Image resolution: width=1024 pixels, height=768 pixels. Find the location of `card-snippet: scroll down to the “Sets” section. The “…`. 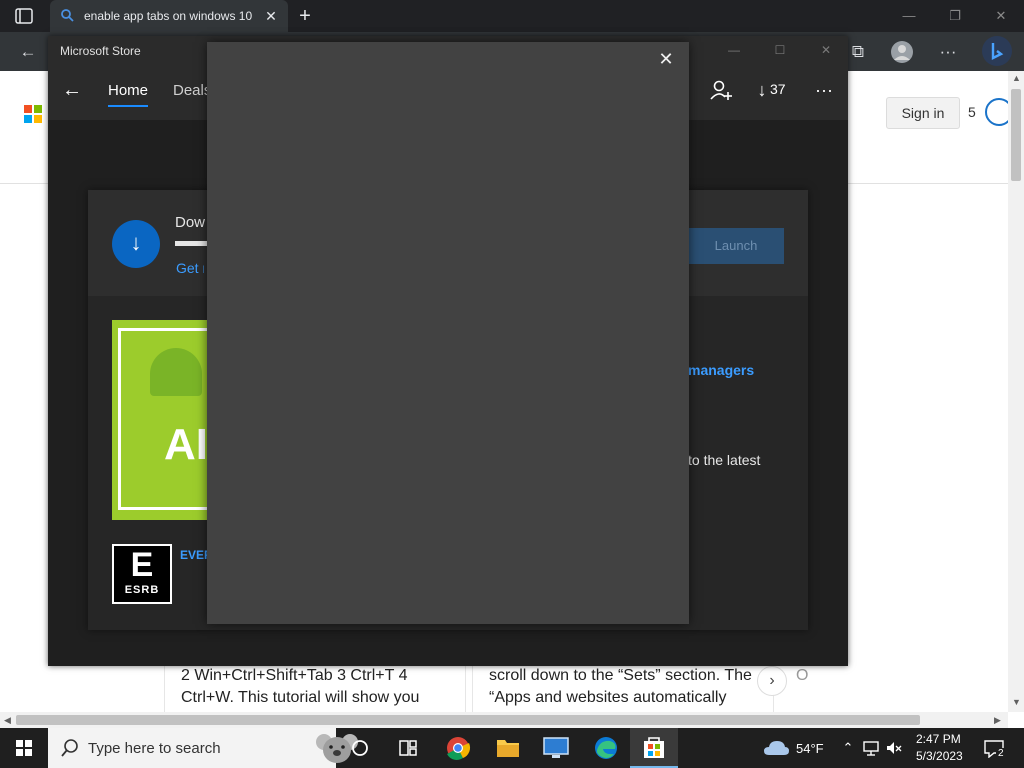

card-snippet: scroll down to the “Sets” section. The “… is located at coordinates (620, 686).